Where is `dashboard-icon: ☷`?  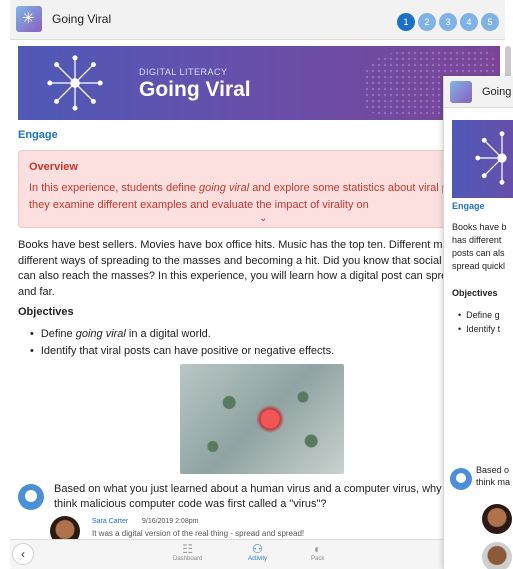
dashboard-icon: ☷ is located at coordinates (188, 549).